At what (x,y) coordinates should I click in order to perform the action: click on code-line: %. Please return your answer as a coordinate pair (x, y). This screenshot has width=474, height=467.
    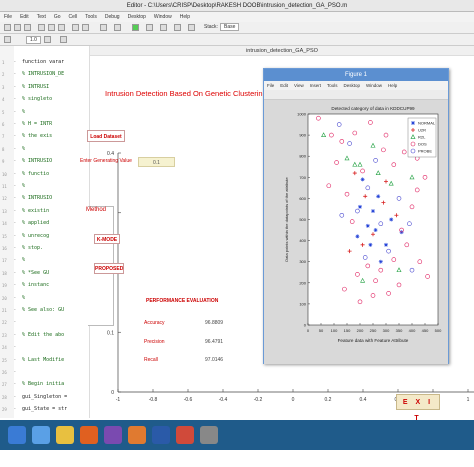
    Looking at the image, I should click on (24, 260).